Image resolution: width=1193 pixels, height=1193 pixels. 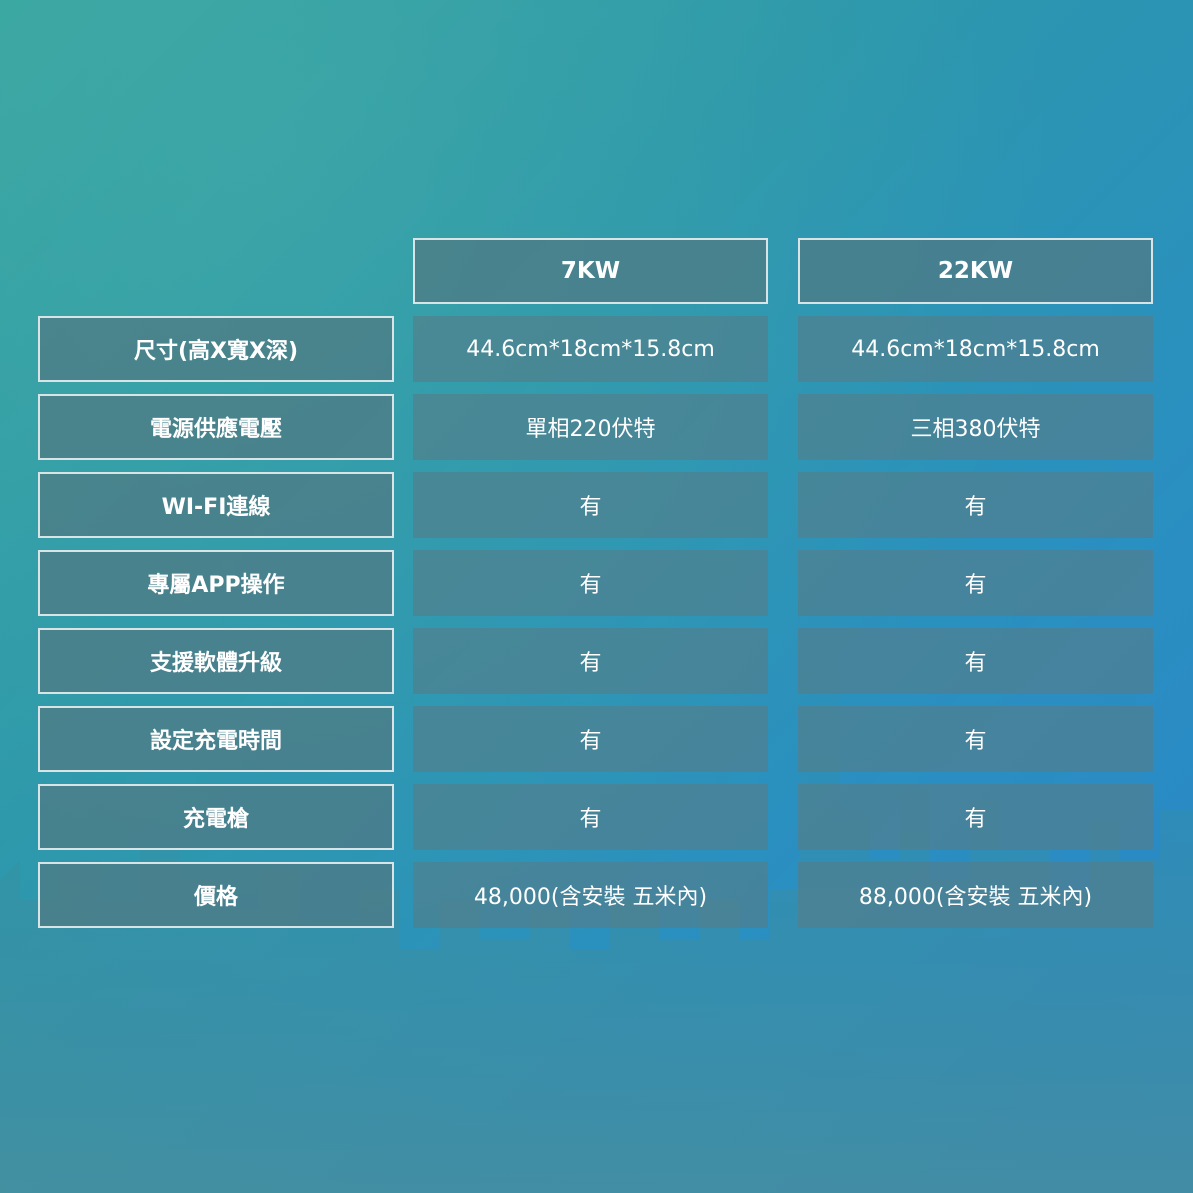 I want to click on cell-wifi-7kw: 有, so click(x=590, y=505).